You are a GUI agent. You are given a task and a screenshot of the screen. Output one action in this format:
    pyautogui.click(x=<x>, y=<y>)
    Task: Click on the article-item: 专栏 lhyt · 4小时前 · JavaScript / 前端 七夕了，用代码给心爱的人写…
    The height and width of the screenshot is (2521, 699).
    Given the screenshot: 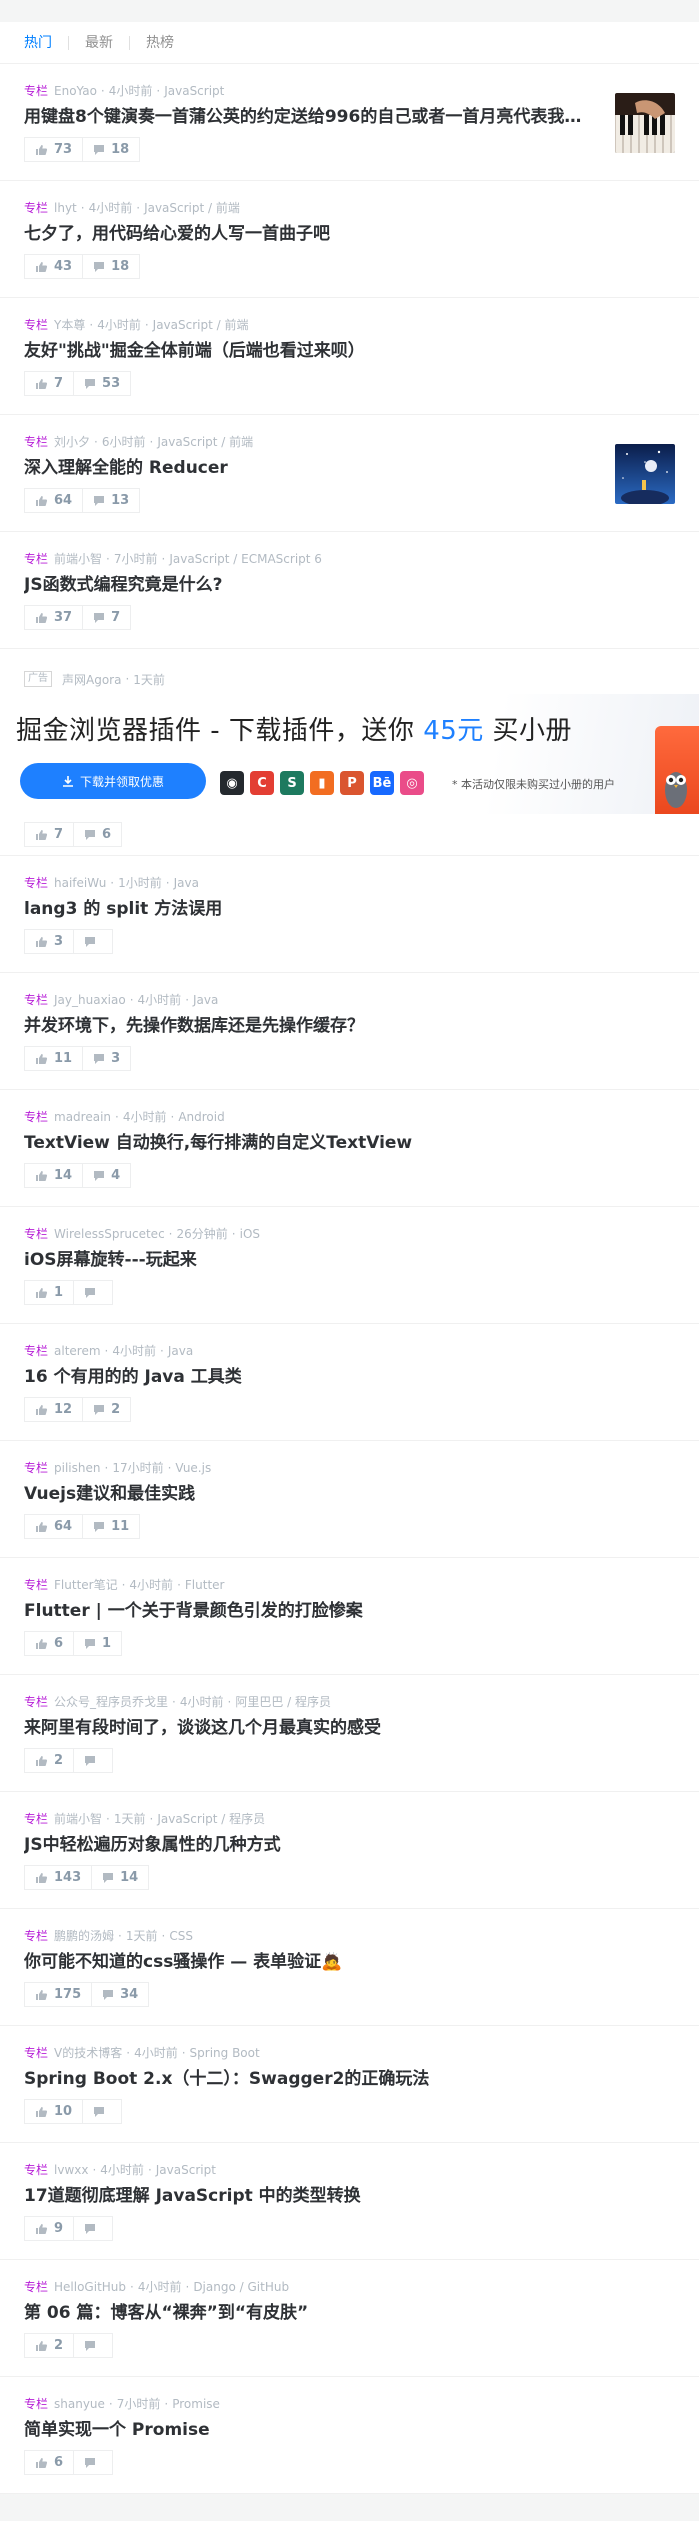 What is the action you would take?
    pyautogui.click(x=349, y=239)
    